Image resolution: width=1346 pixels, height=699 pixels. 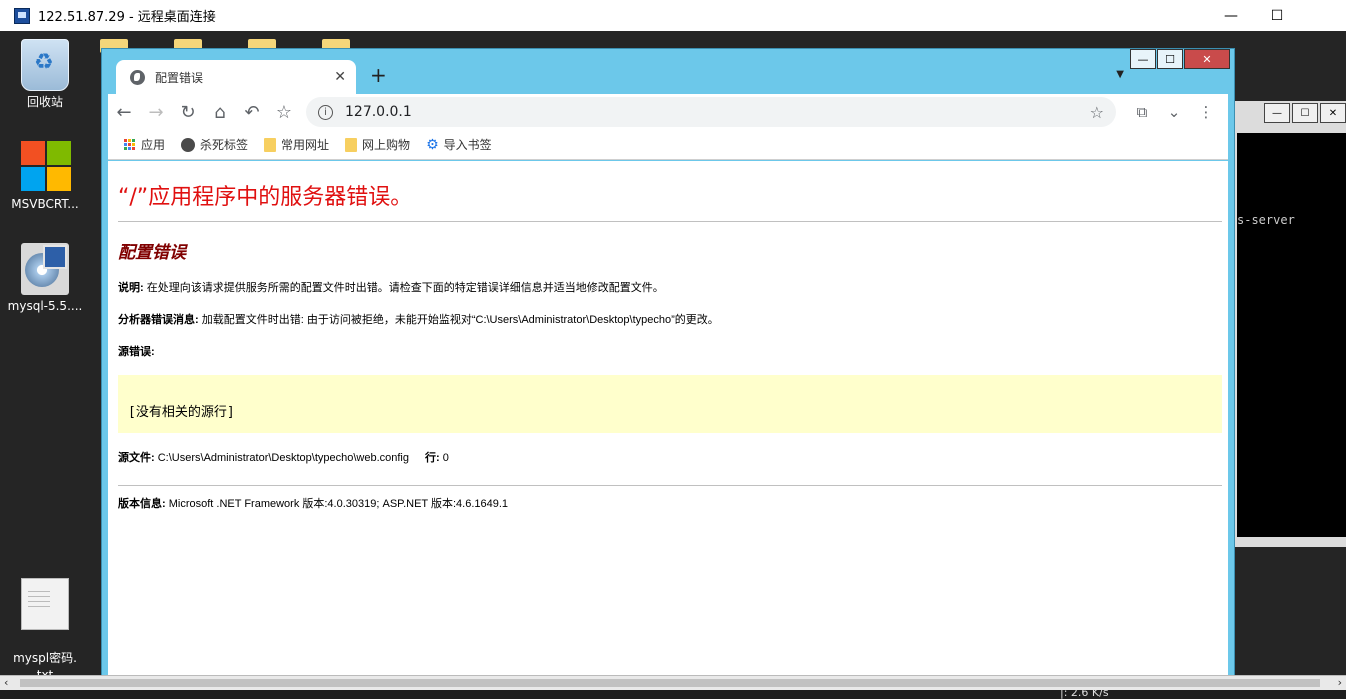 I want to click on home-icon: ⌂, so click(x=220, y=112).